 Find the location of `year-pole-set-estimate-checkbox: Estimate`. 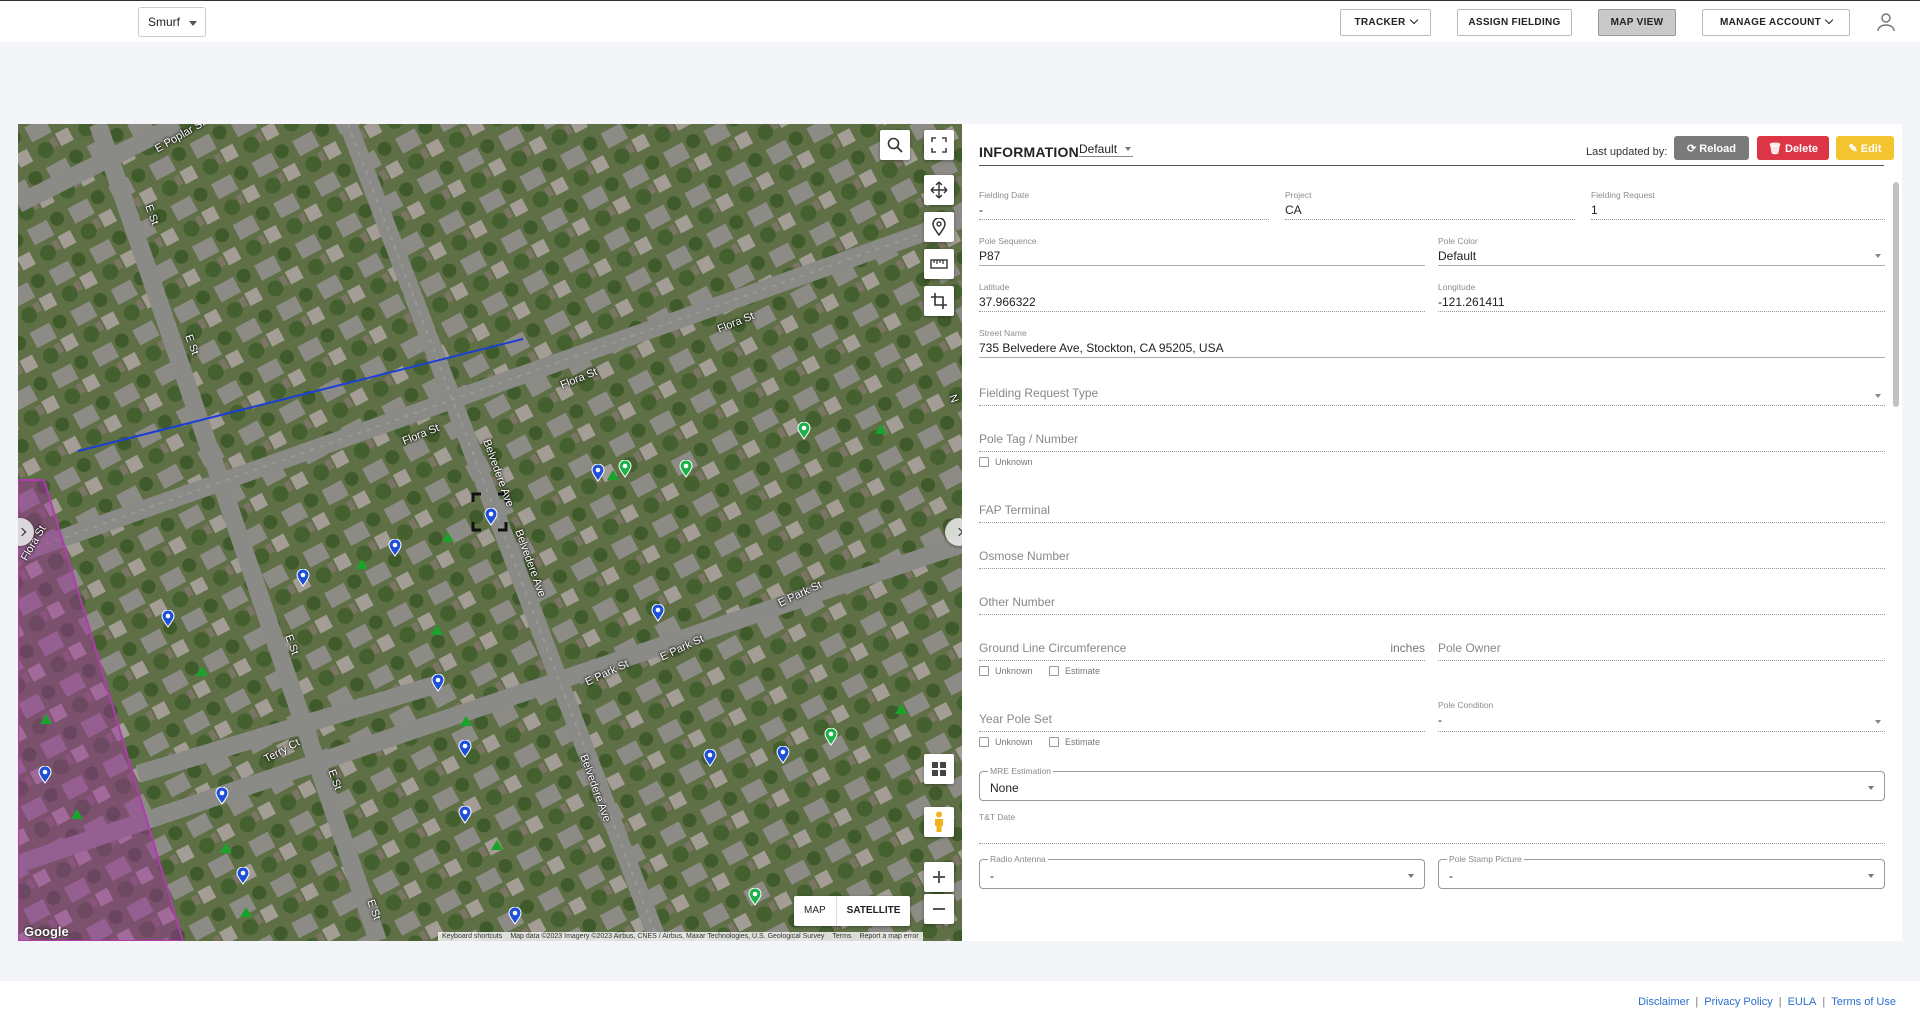

year-pole-set-estimate-checkbox: Estimate is located at coordinates (1074, 742).